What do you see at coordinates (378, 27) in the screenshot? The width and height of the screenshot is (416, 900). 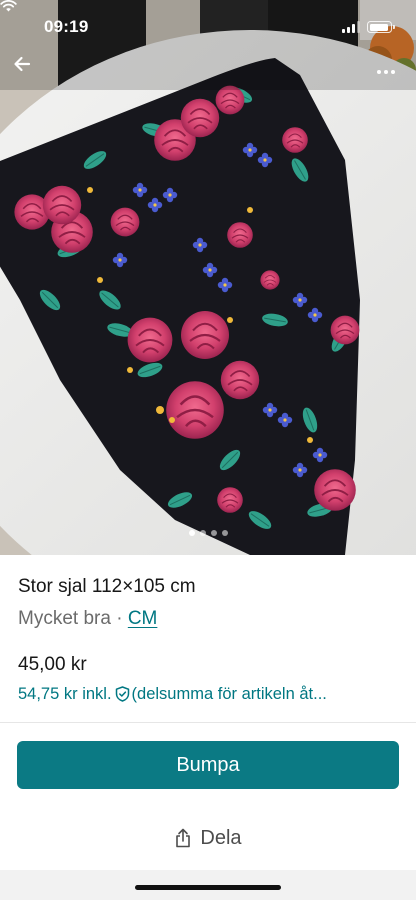 I see `battery-level` at bounding box center [378, 27].